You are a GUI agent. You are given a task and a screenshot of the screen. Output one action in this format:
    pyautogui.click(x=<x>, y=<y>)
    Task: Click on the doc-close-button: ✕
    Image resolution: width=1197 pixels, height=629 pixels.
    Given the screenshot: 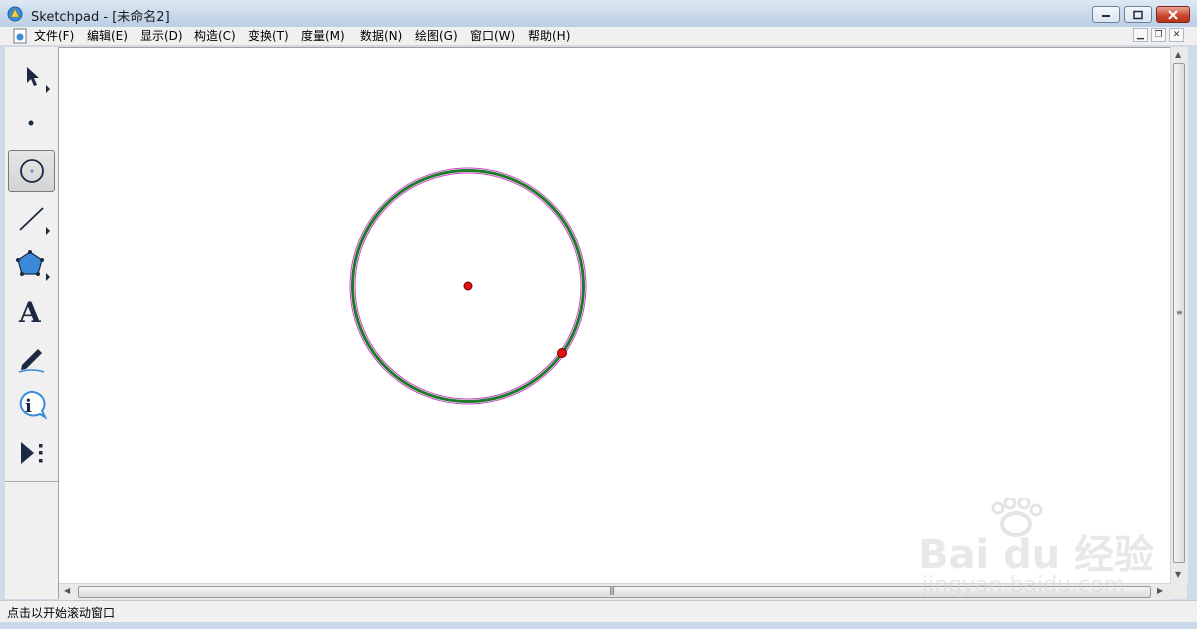 What is the action you would take?
    pyautogui.click(x=1176, y=35)
    